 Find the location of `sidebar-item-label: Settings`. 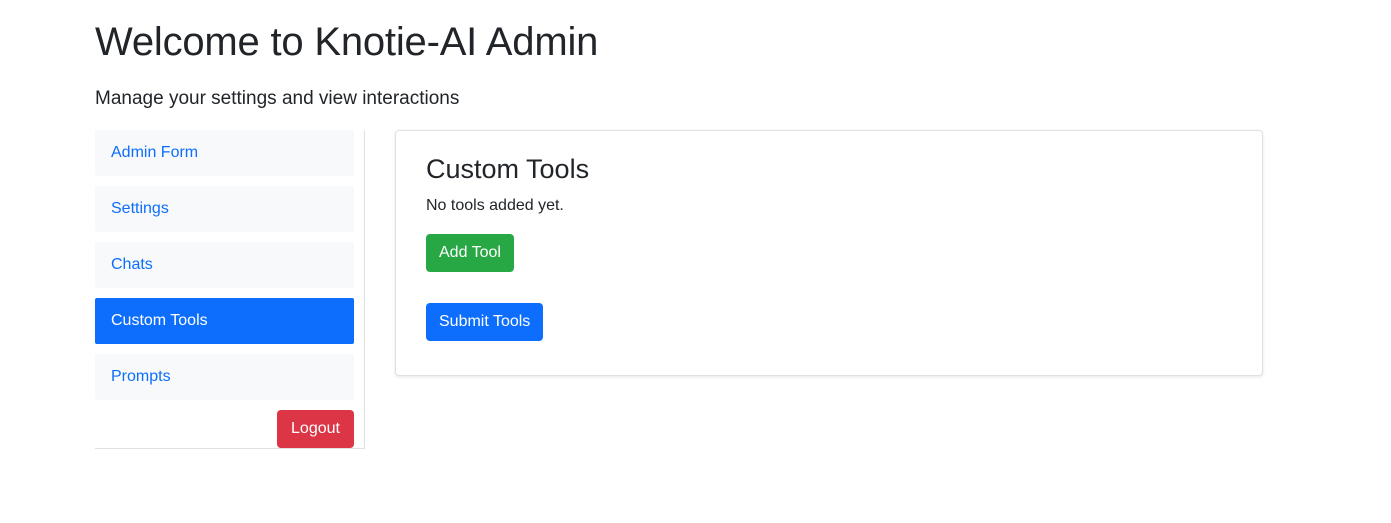

sidebar-item-label: Settings is located at coordinates (140, 208).